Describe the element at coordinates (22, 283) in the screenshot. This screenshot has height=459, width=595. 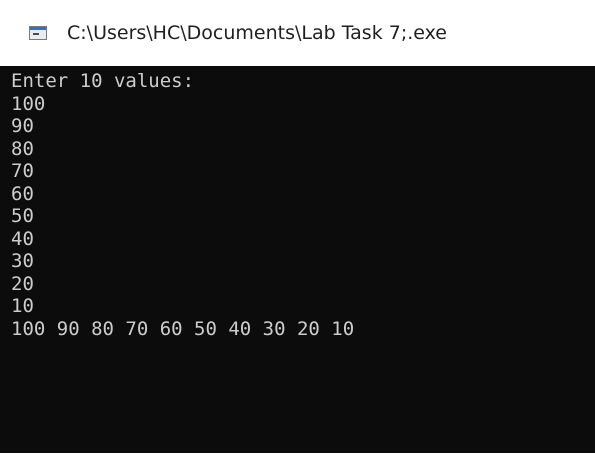
I see `console-input-line: 20` at that location.